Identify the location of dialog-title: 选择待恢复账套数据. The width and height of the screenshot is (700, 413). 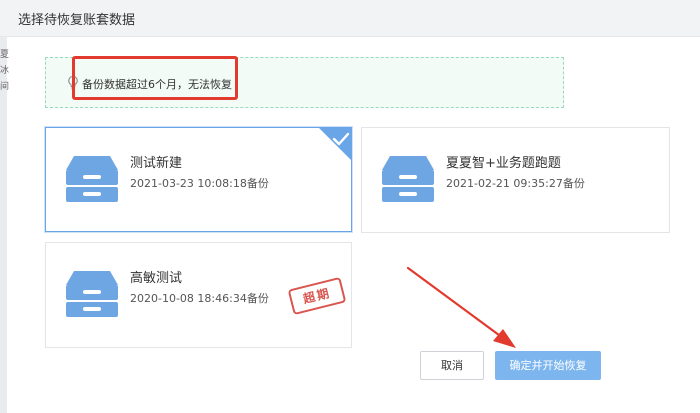
(77, 20).